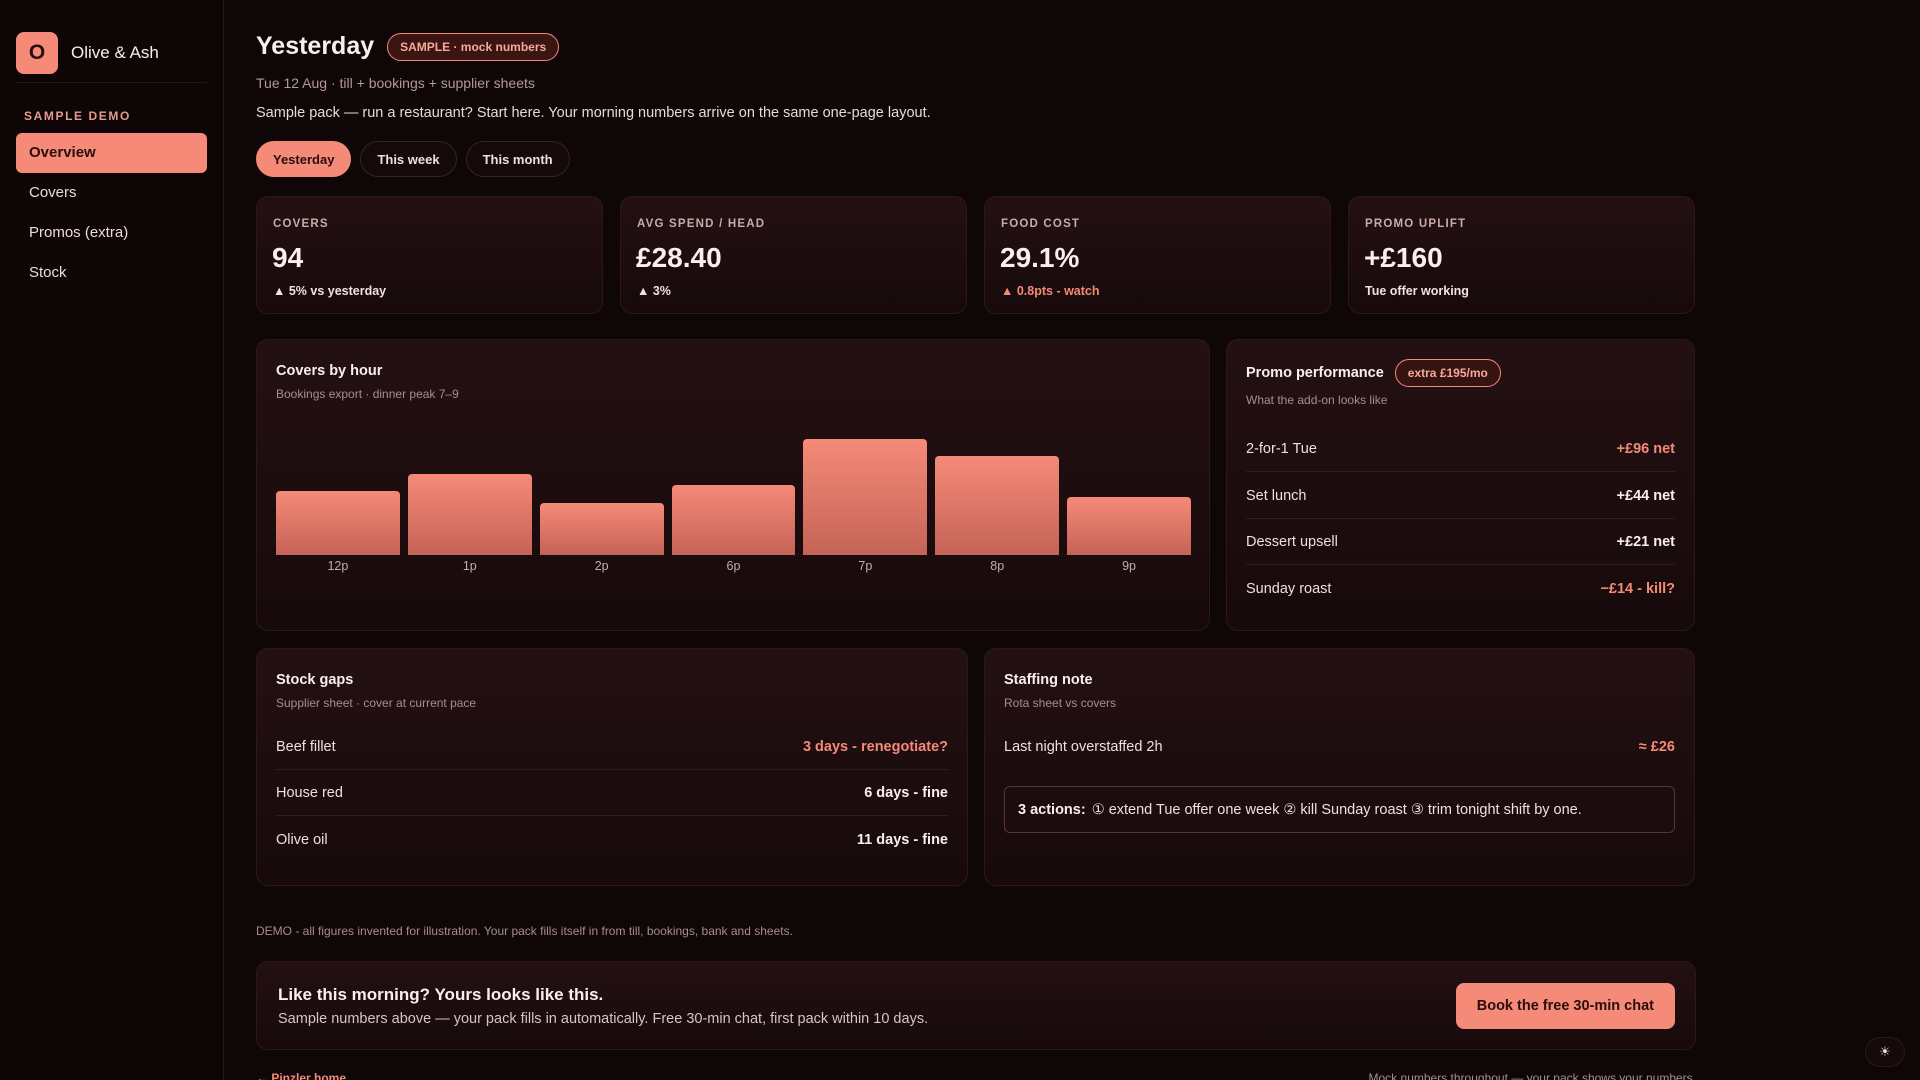  Describe the element at coordinates (376, 703) in the screenshot. I see `stock-subtitle: Supplier sheet · cover at current pace` at that location.